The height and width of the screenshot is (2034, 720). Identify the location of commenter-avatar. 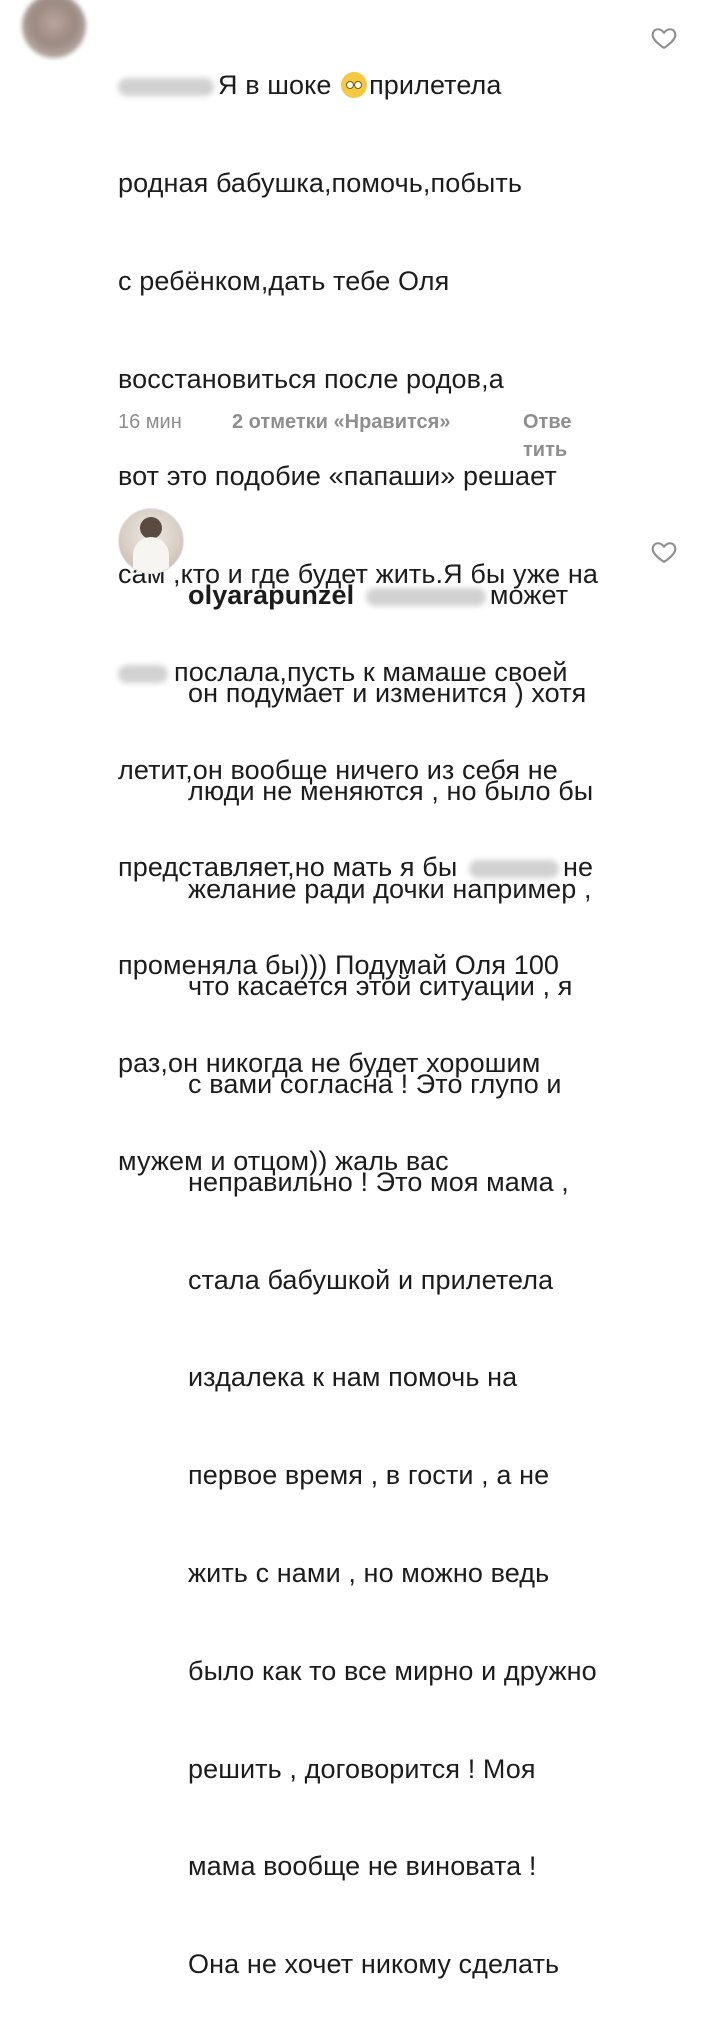
(54, 29).